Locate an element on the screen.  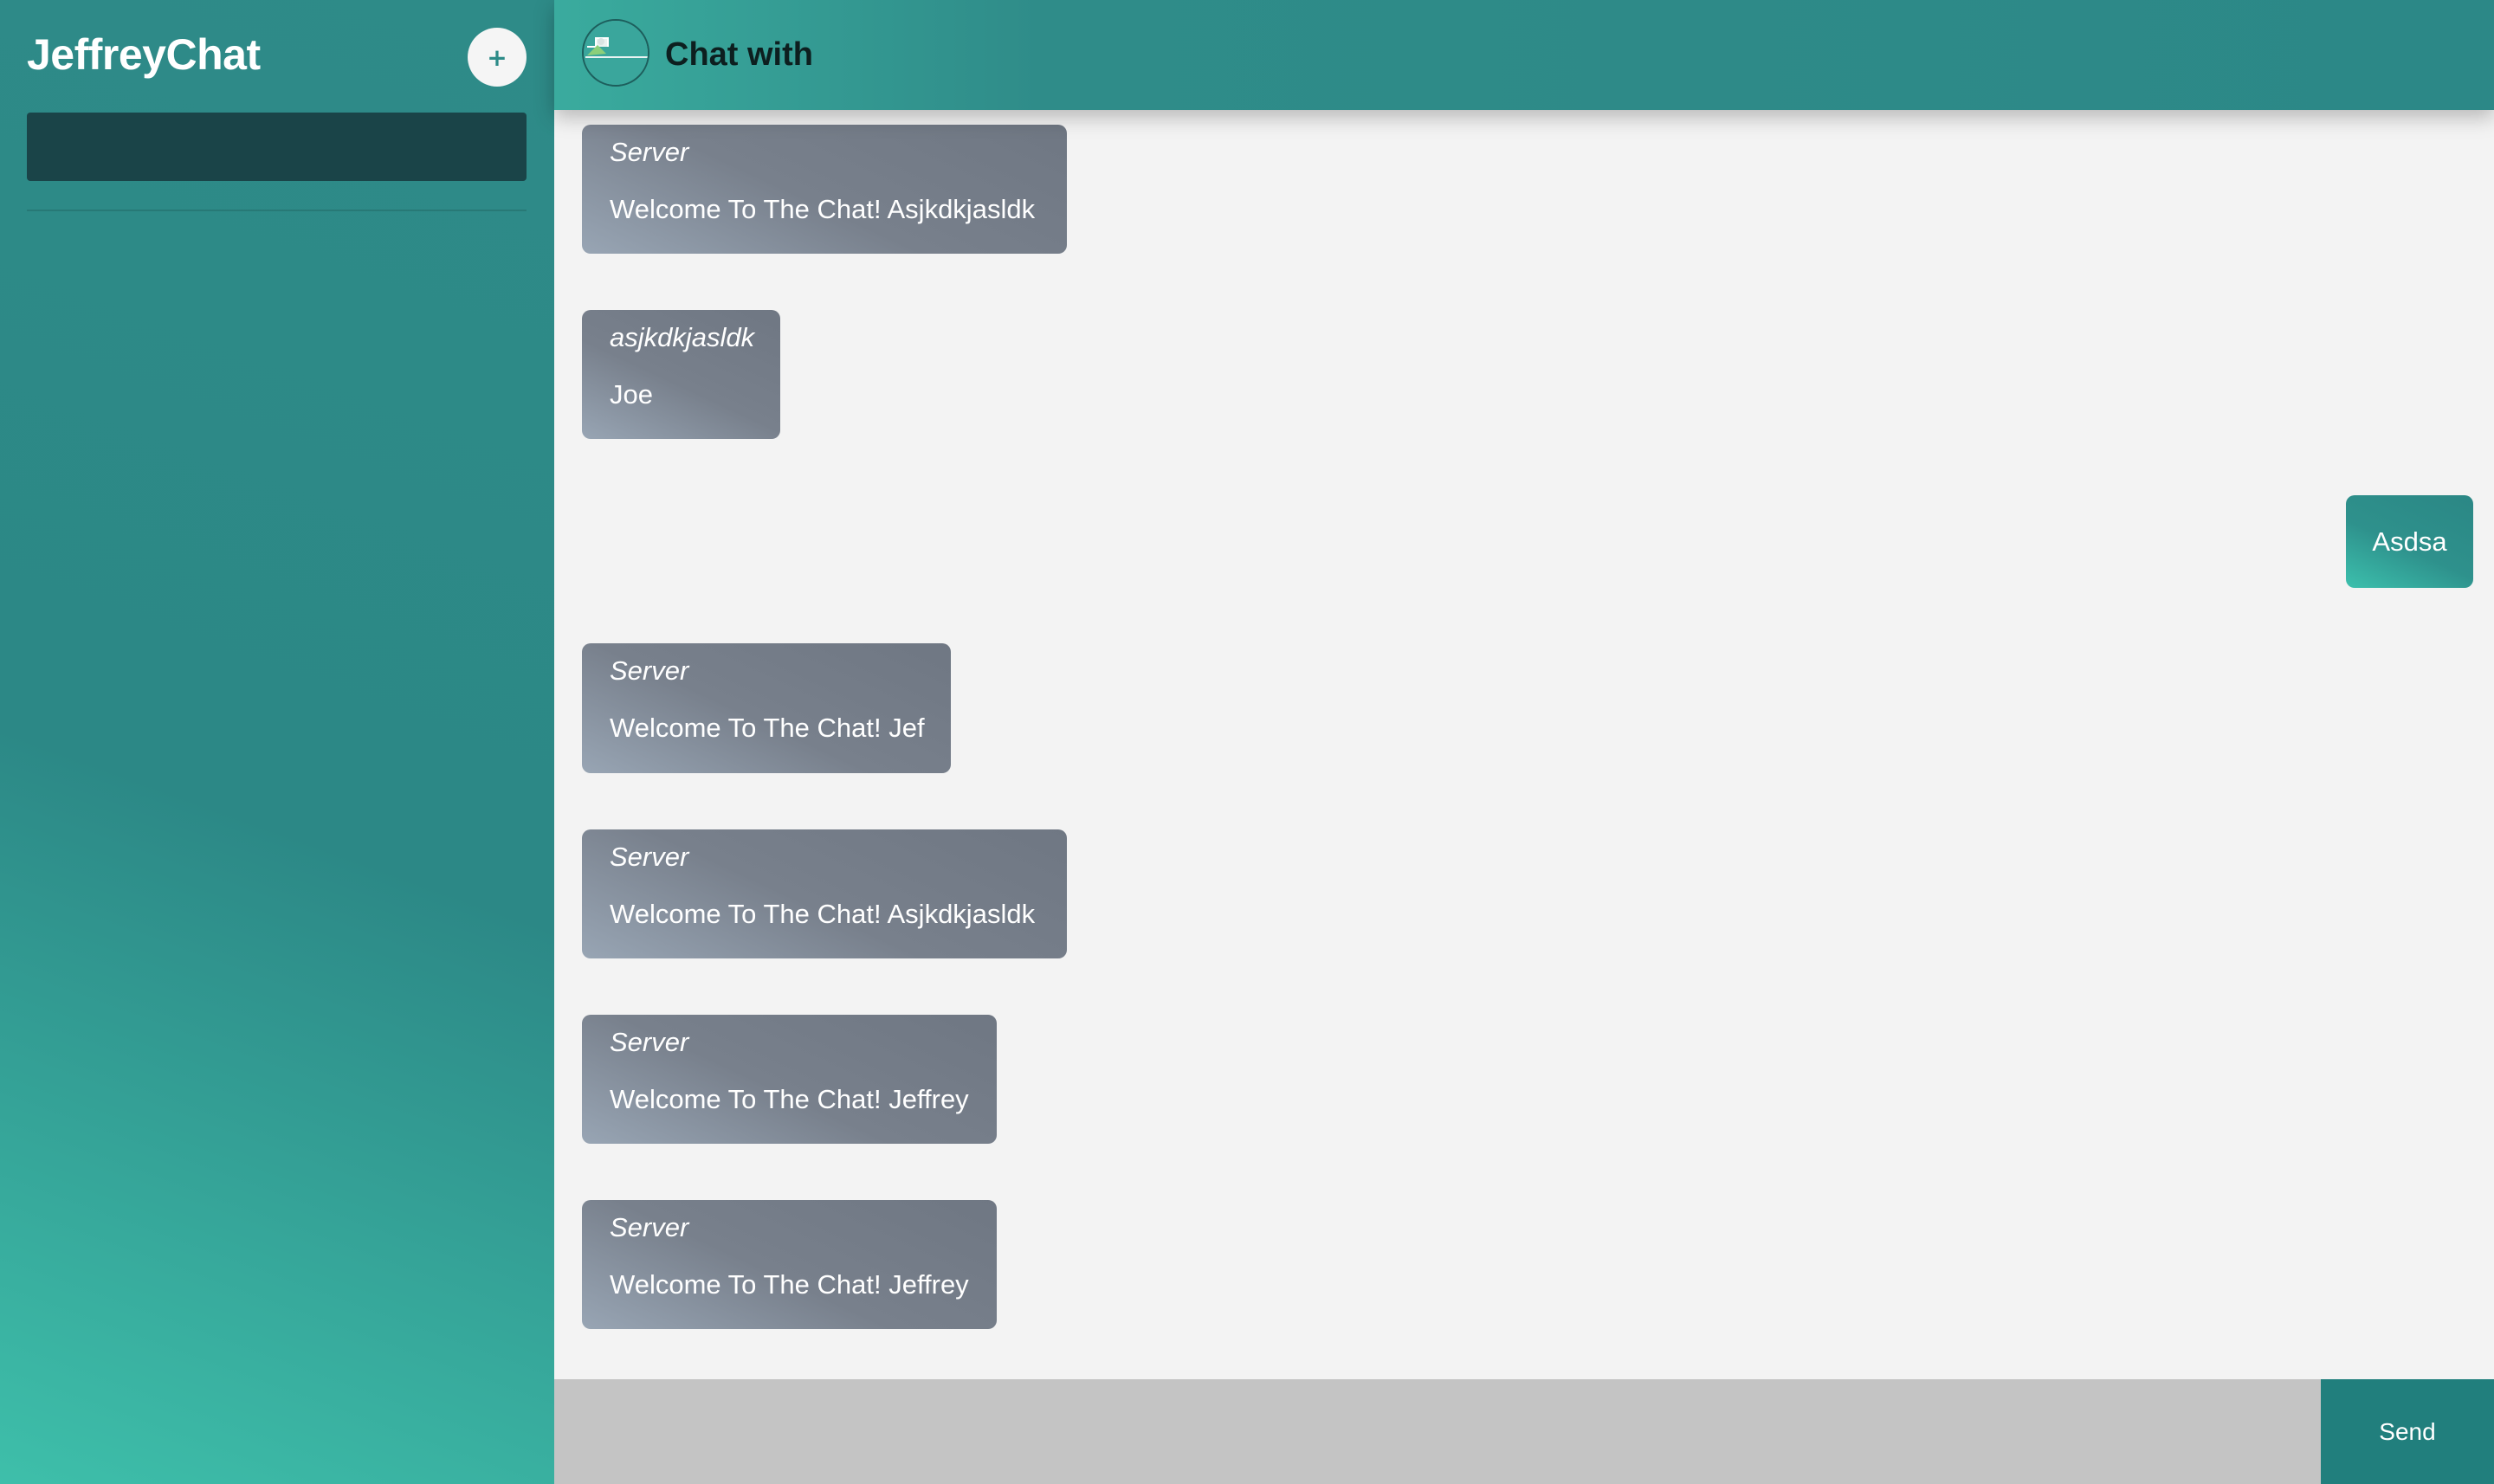
broken-image-icon is located at coordinates (616, 53).